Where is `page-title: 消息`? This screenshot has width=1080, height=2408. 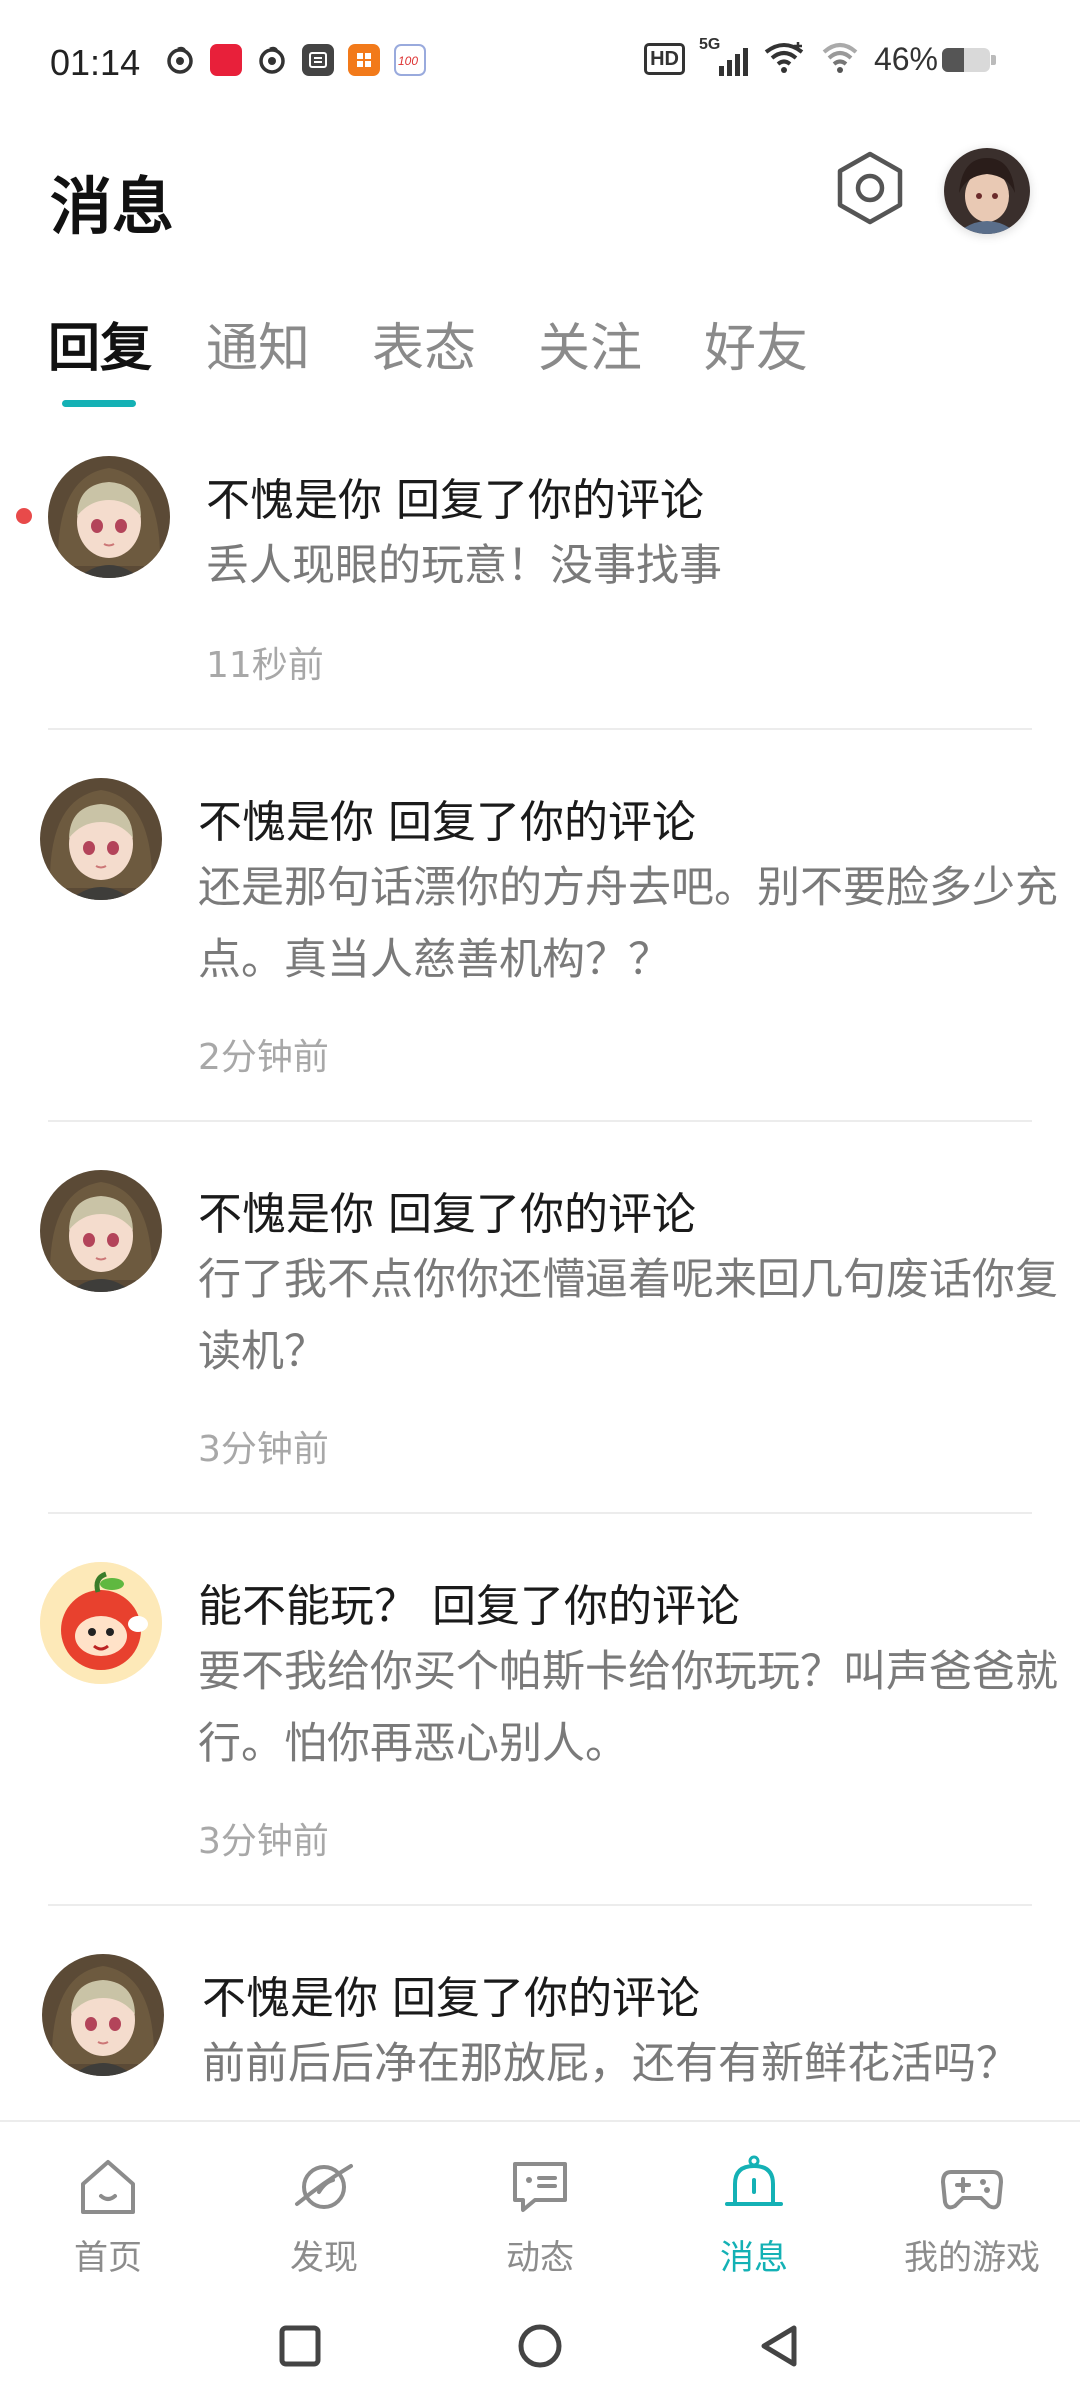
page-title: 消息 is located at coordinates (112, 206).